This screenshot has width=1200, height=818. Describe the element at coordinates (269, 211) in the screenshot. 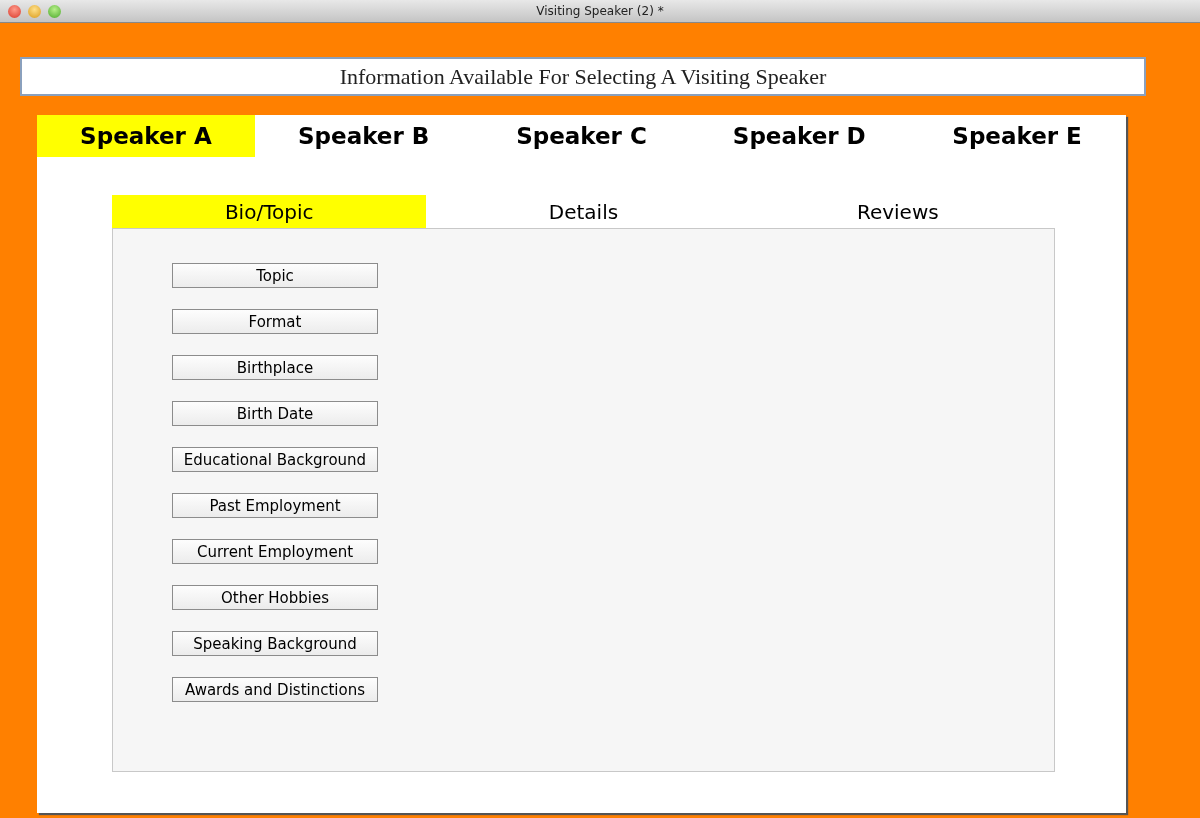

I see `section-tab: Bio/Topic` at that location.